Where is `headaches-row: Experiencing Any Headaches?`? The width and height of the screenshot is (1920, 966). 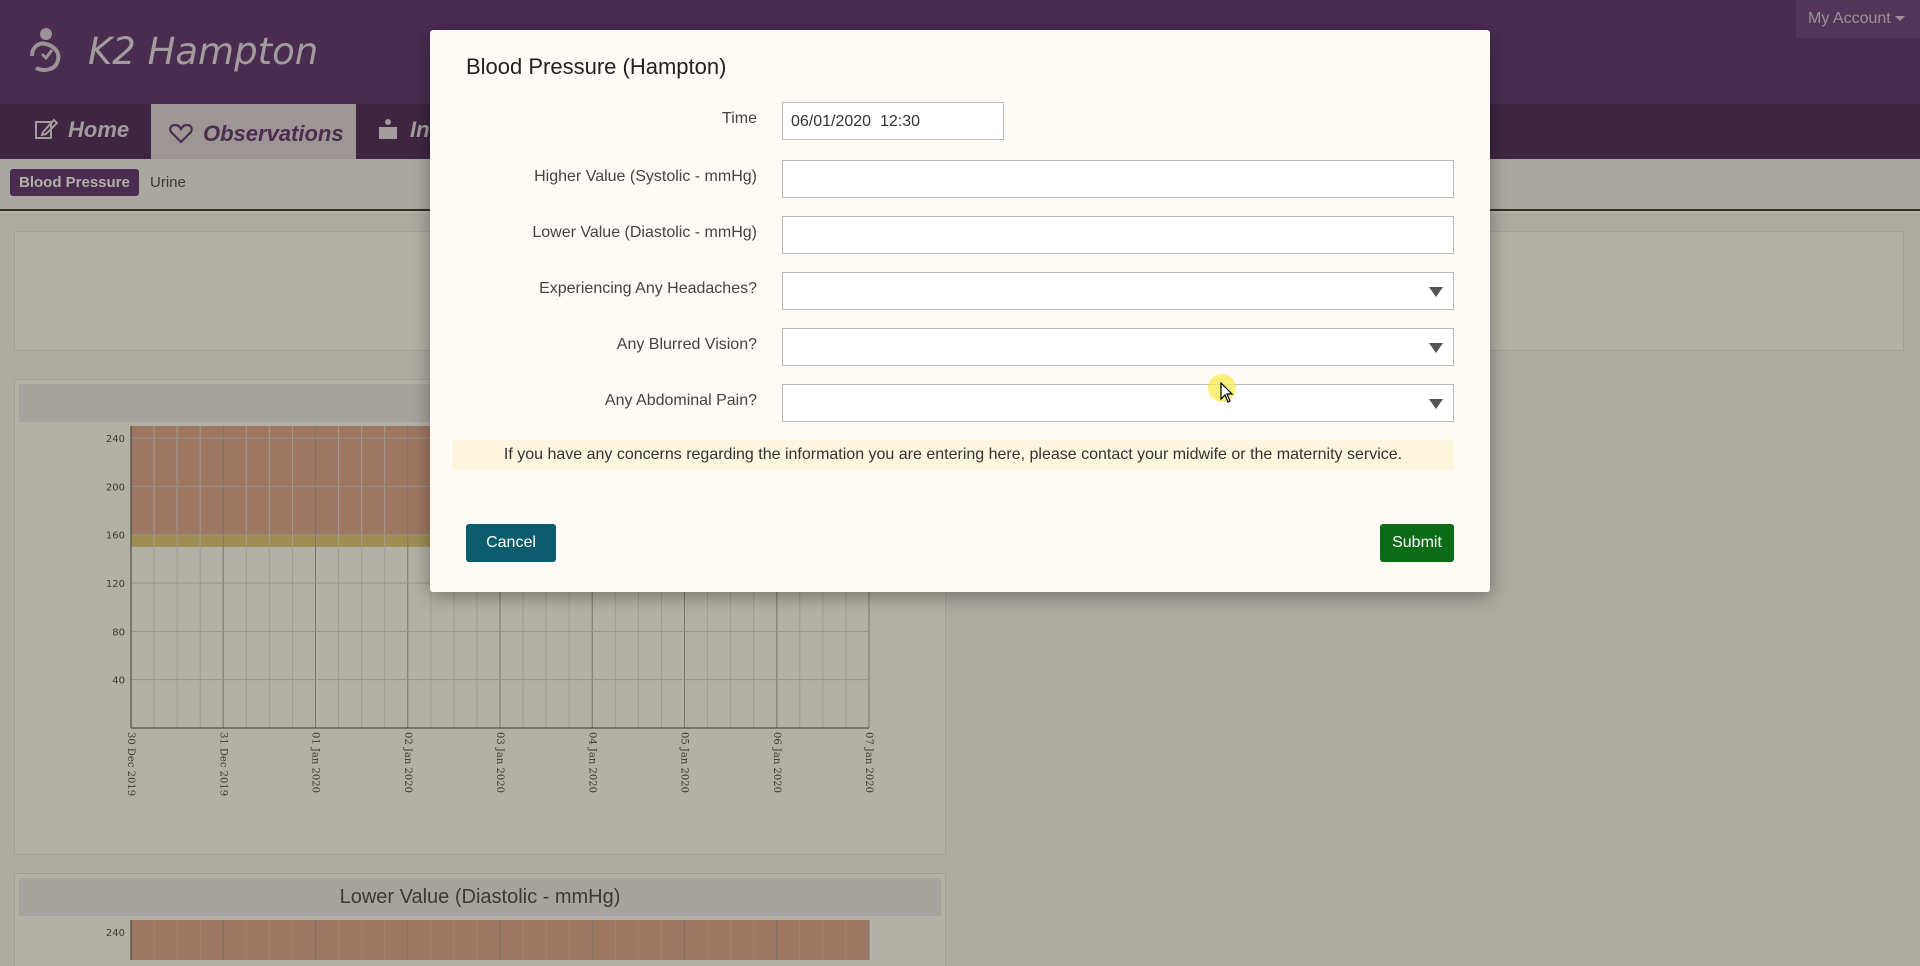 headaches-row: Experiencing Any Headaches? is located at coordinates (960, 291).